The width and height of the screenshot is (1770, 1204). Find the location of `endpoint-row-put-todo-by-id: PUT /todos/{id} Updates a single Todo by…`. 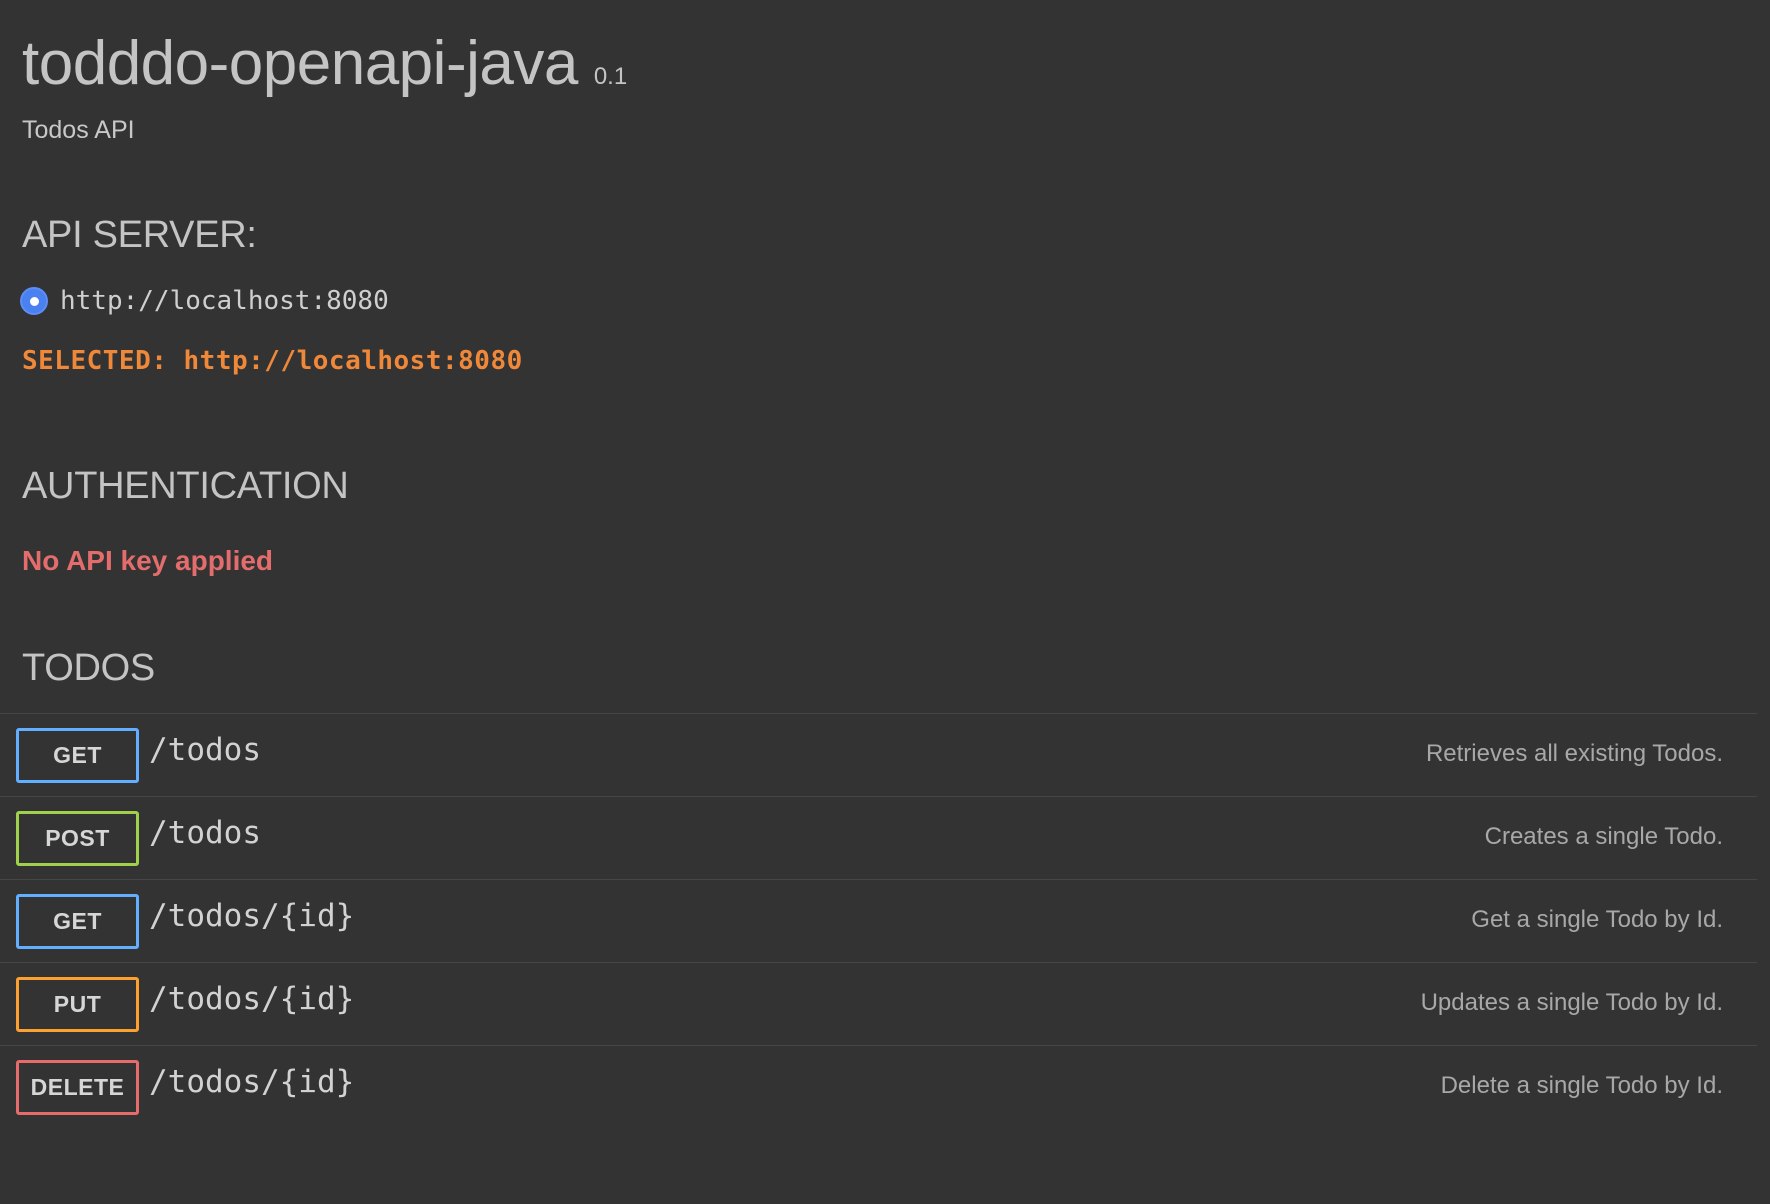

endpoint-row-put-todo-by-id: PUT /todos/{id} Updates a single Todo by… is located at coordinates (878, 1003).